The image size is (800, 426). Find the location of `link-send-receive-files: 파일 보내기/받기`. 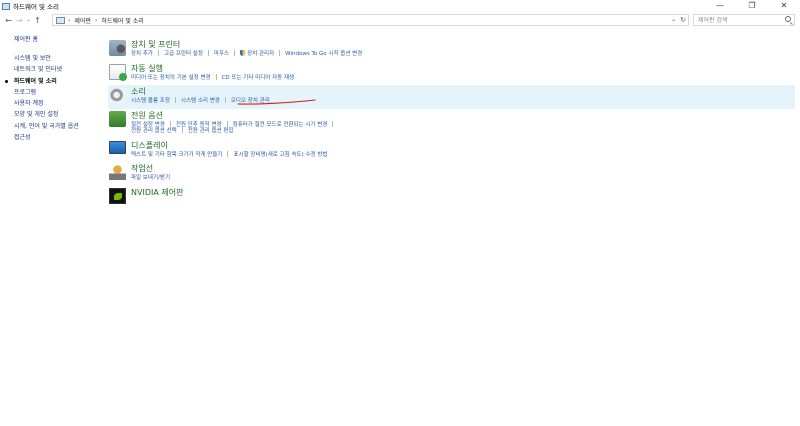

link-send-receive-files: 파일 보내기/받기 is located at coordinates (150, 177).